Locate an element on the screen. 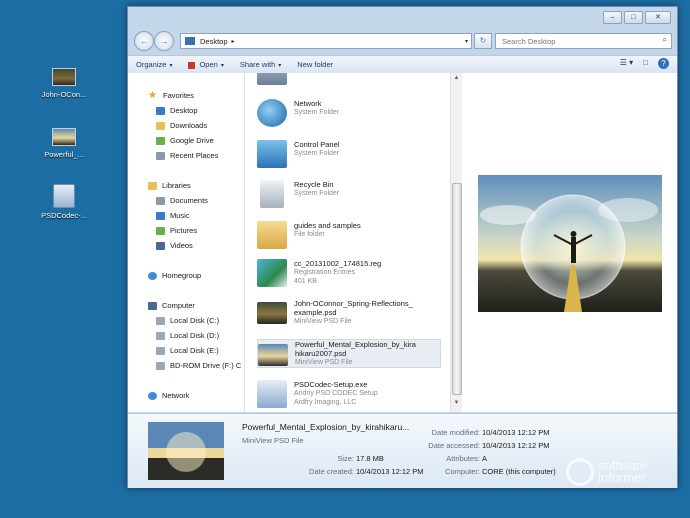  address-bar: Desktop ▸ ▾ is located at coordinates (326, 41).